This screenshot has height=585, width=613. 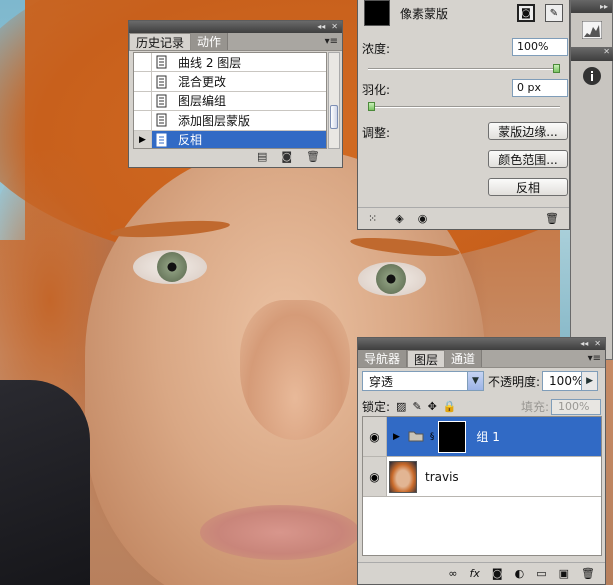 I want to click on history-item-selected: ▶ 反相, so click(x=230, y=139).